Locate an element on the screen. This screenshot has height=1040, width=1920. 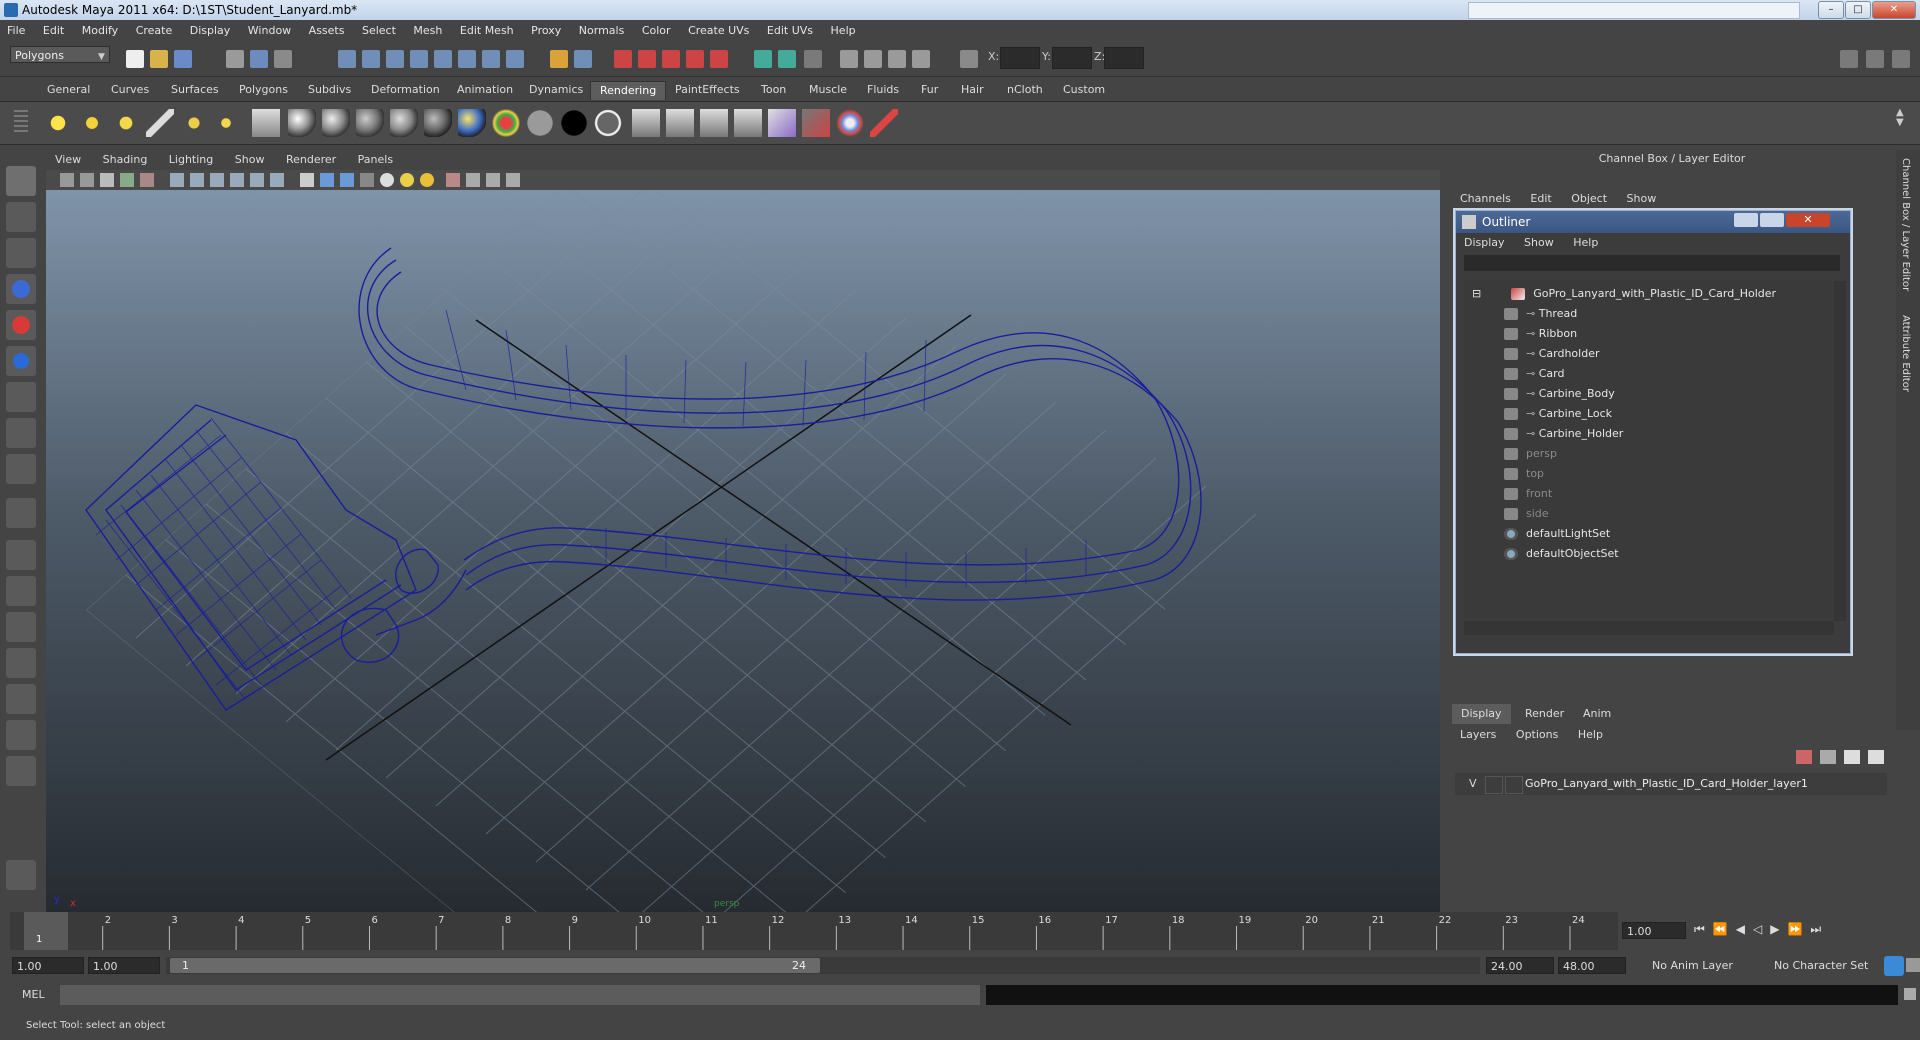
select-tool-icon is located at coordinates (21, 181).